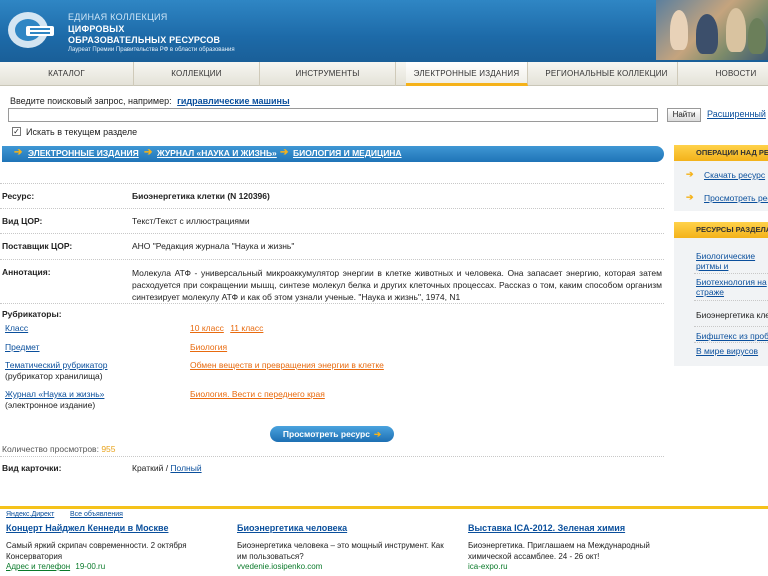  Describe the element at coordinates (91, 101) in the screenshot. I see `search-hint-text: Введите поисковый запрос, например:` at that location.